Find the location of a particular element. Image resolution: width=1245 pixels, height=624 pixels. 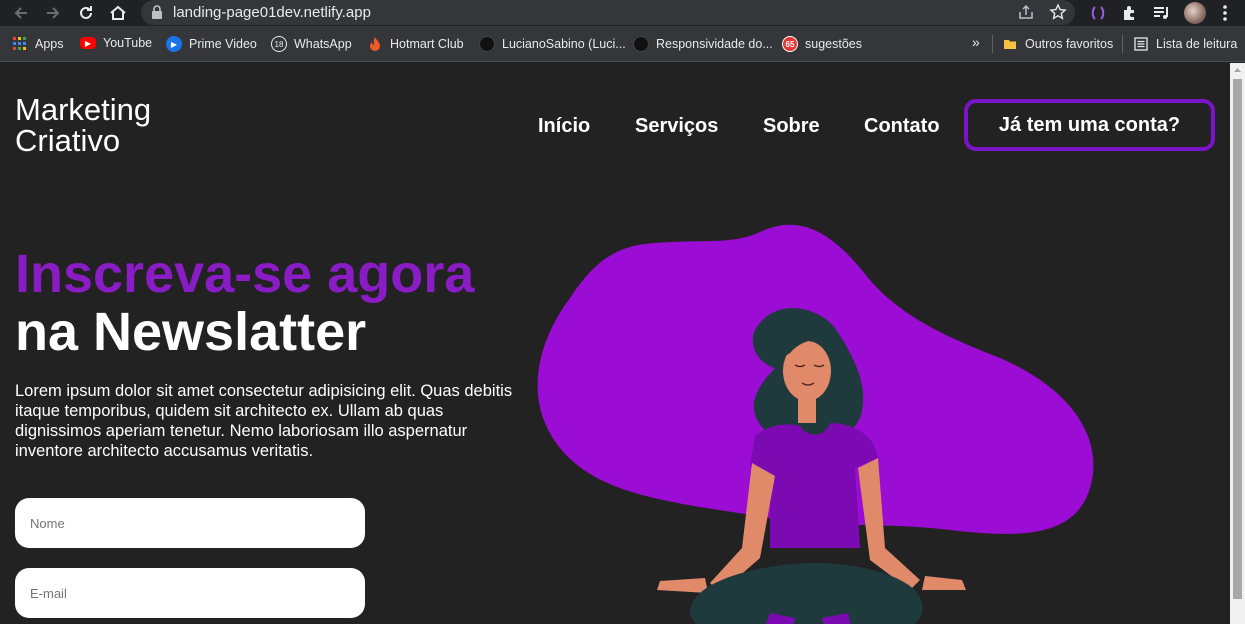

reading-list-button: Lista de leitura is located at coordinates (1185, 44).